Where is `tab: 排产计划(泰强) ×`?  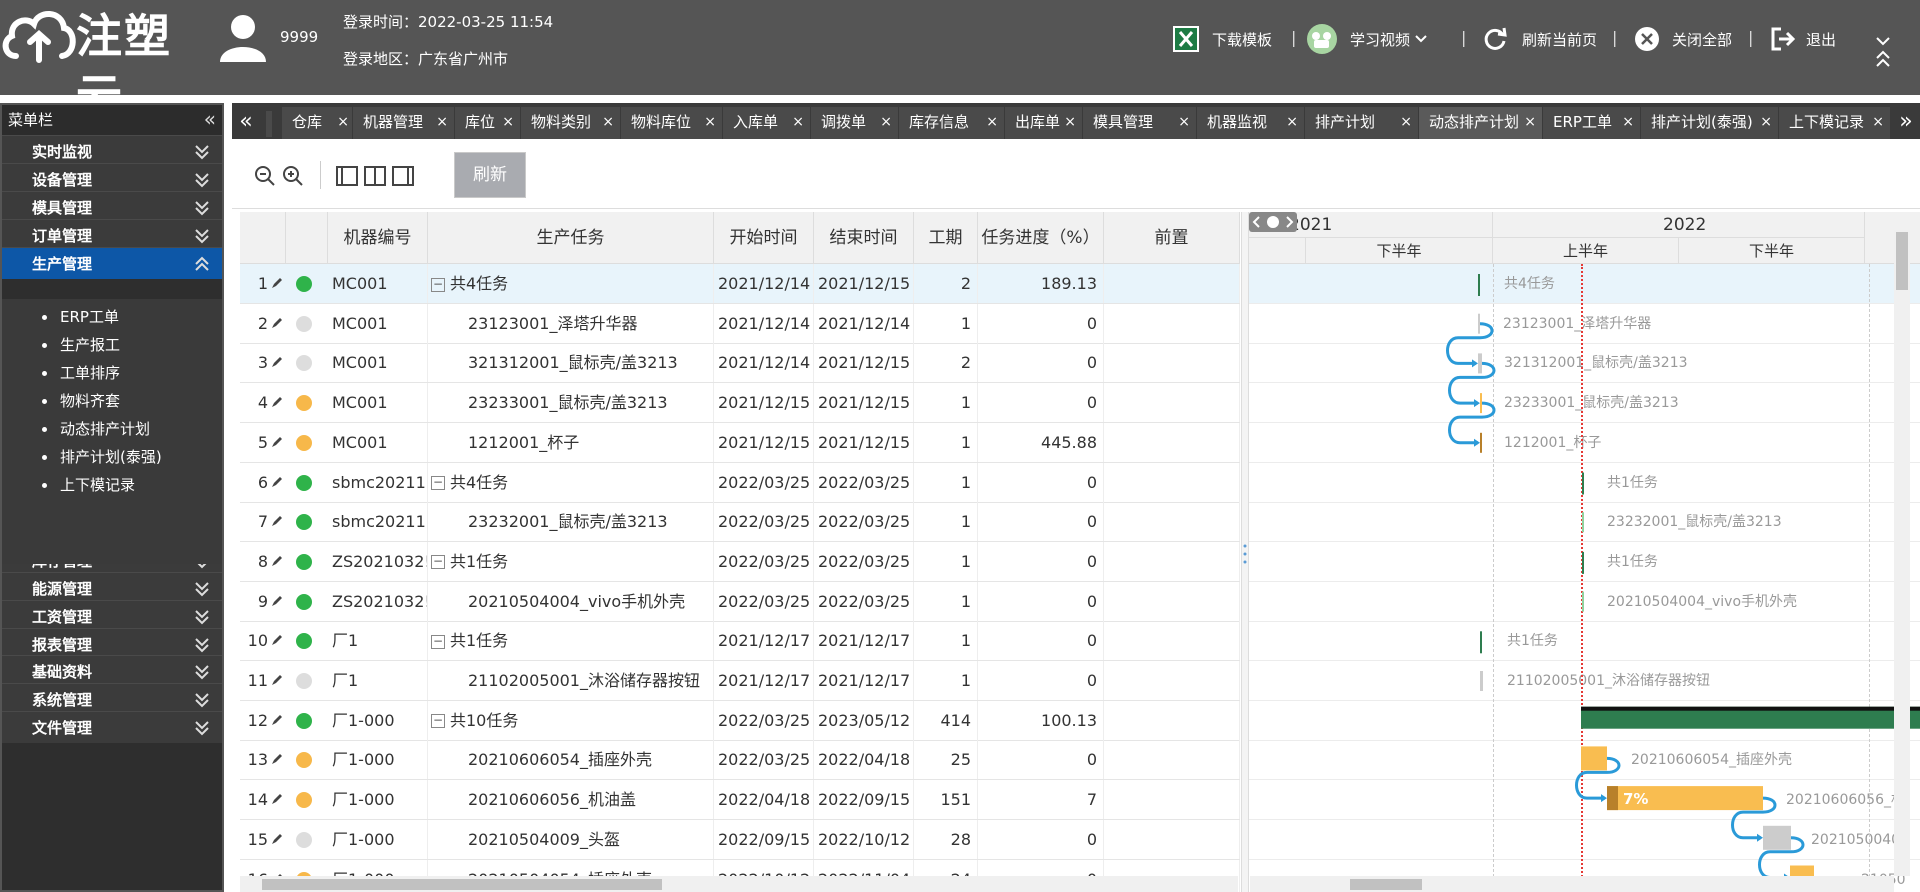
tab: 排产计划(泰强) × is located at coordinates (1709, 123).